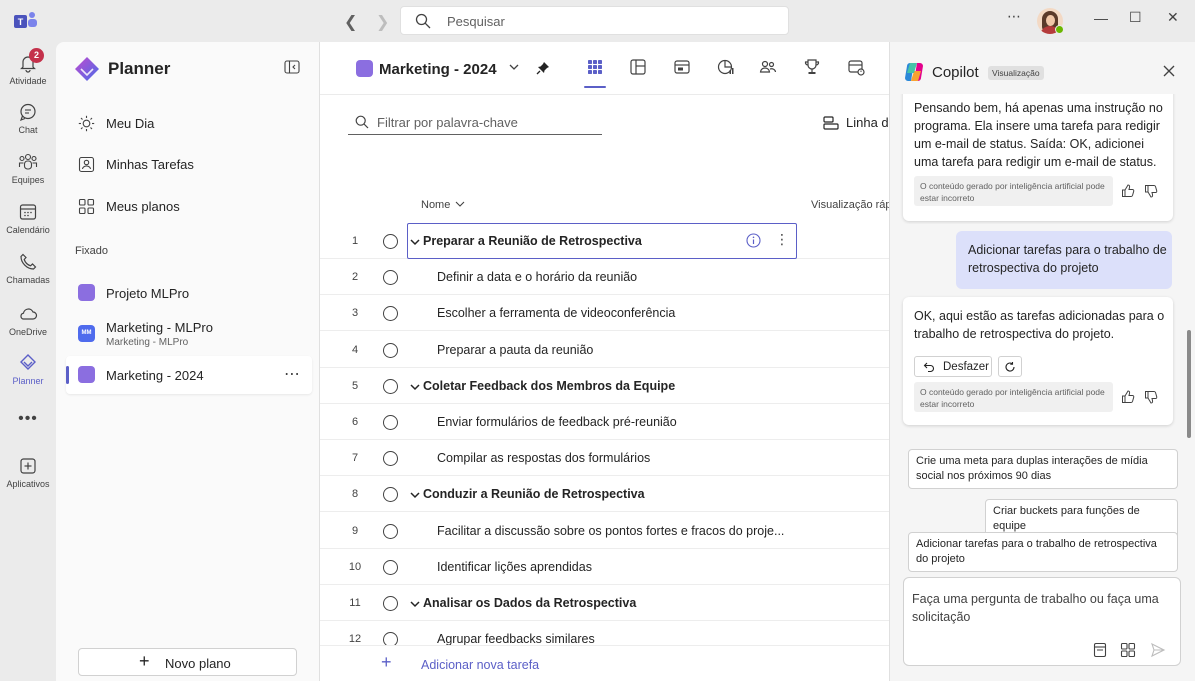 This screenshot has width=1195, height=681. What do you see at coordinates (768, 67) in the screenshot?
I see `tab-people` at bounding box center [768, 67].